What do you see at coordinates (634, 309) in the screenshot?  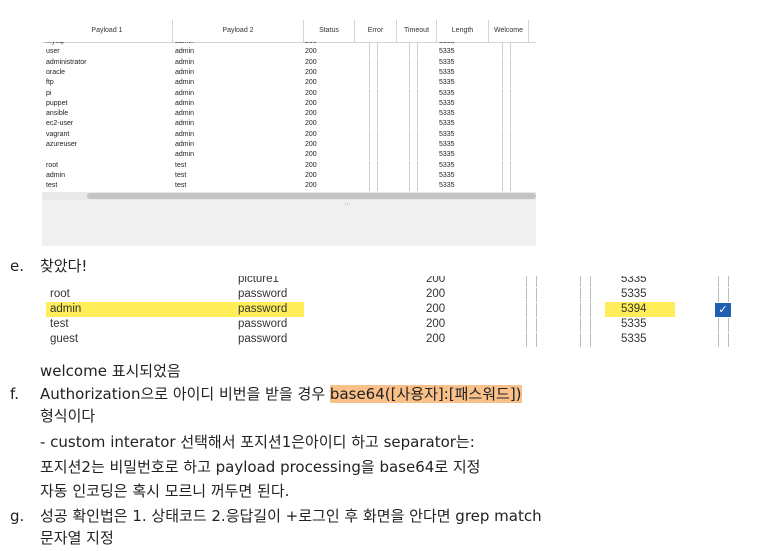 I see `length-cell: 5394` at bounding box center [634, 309].